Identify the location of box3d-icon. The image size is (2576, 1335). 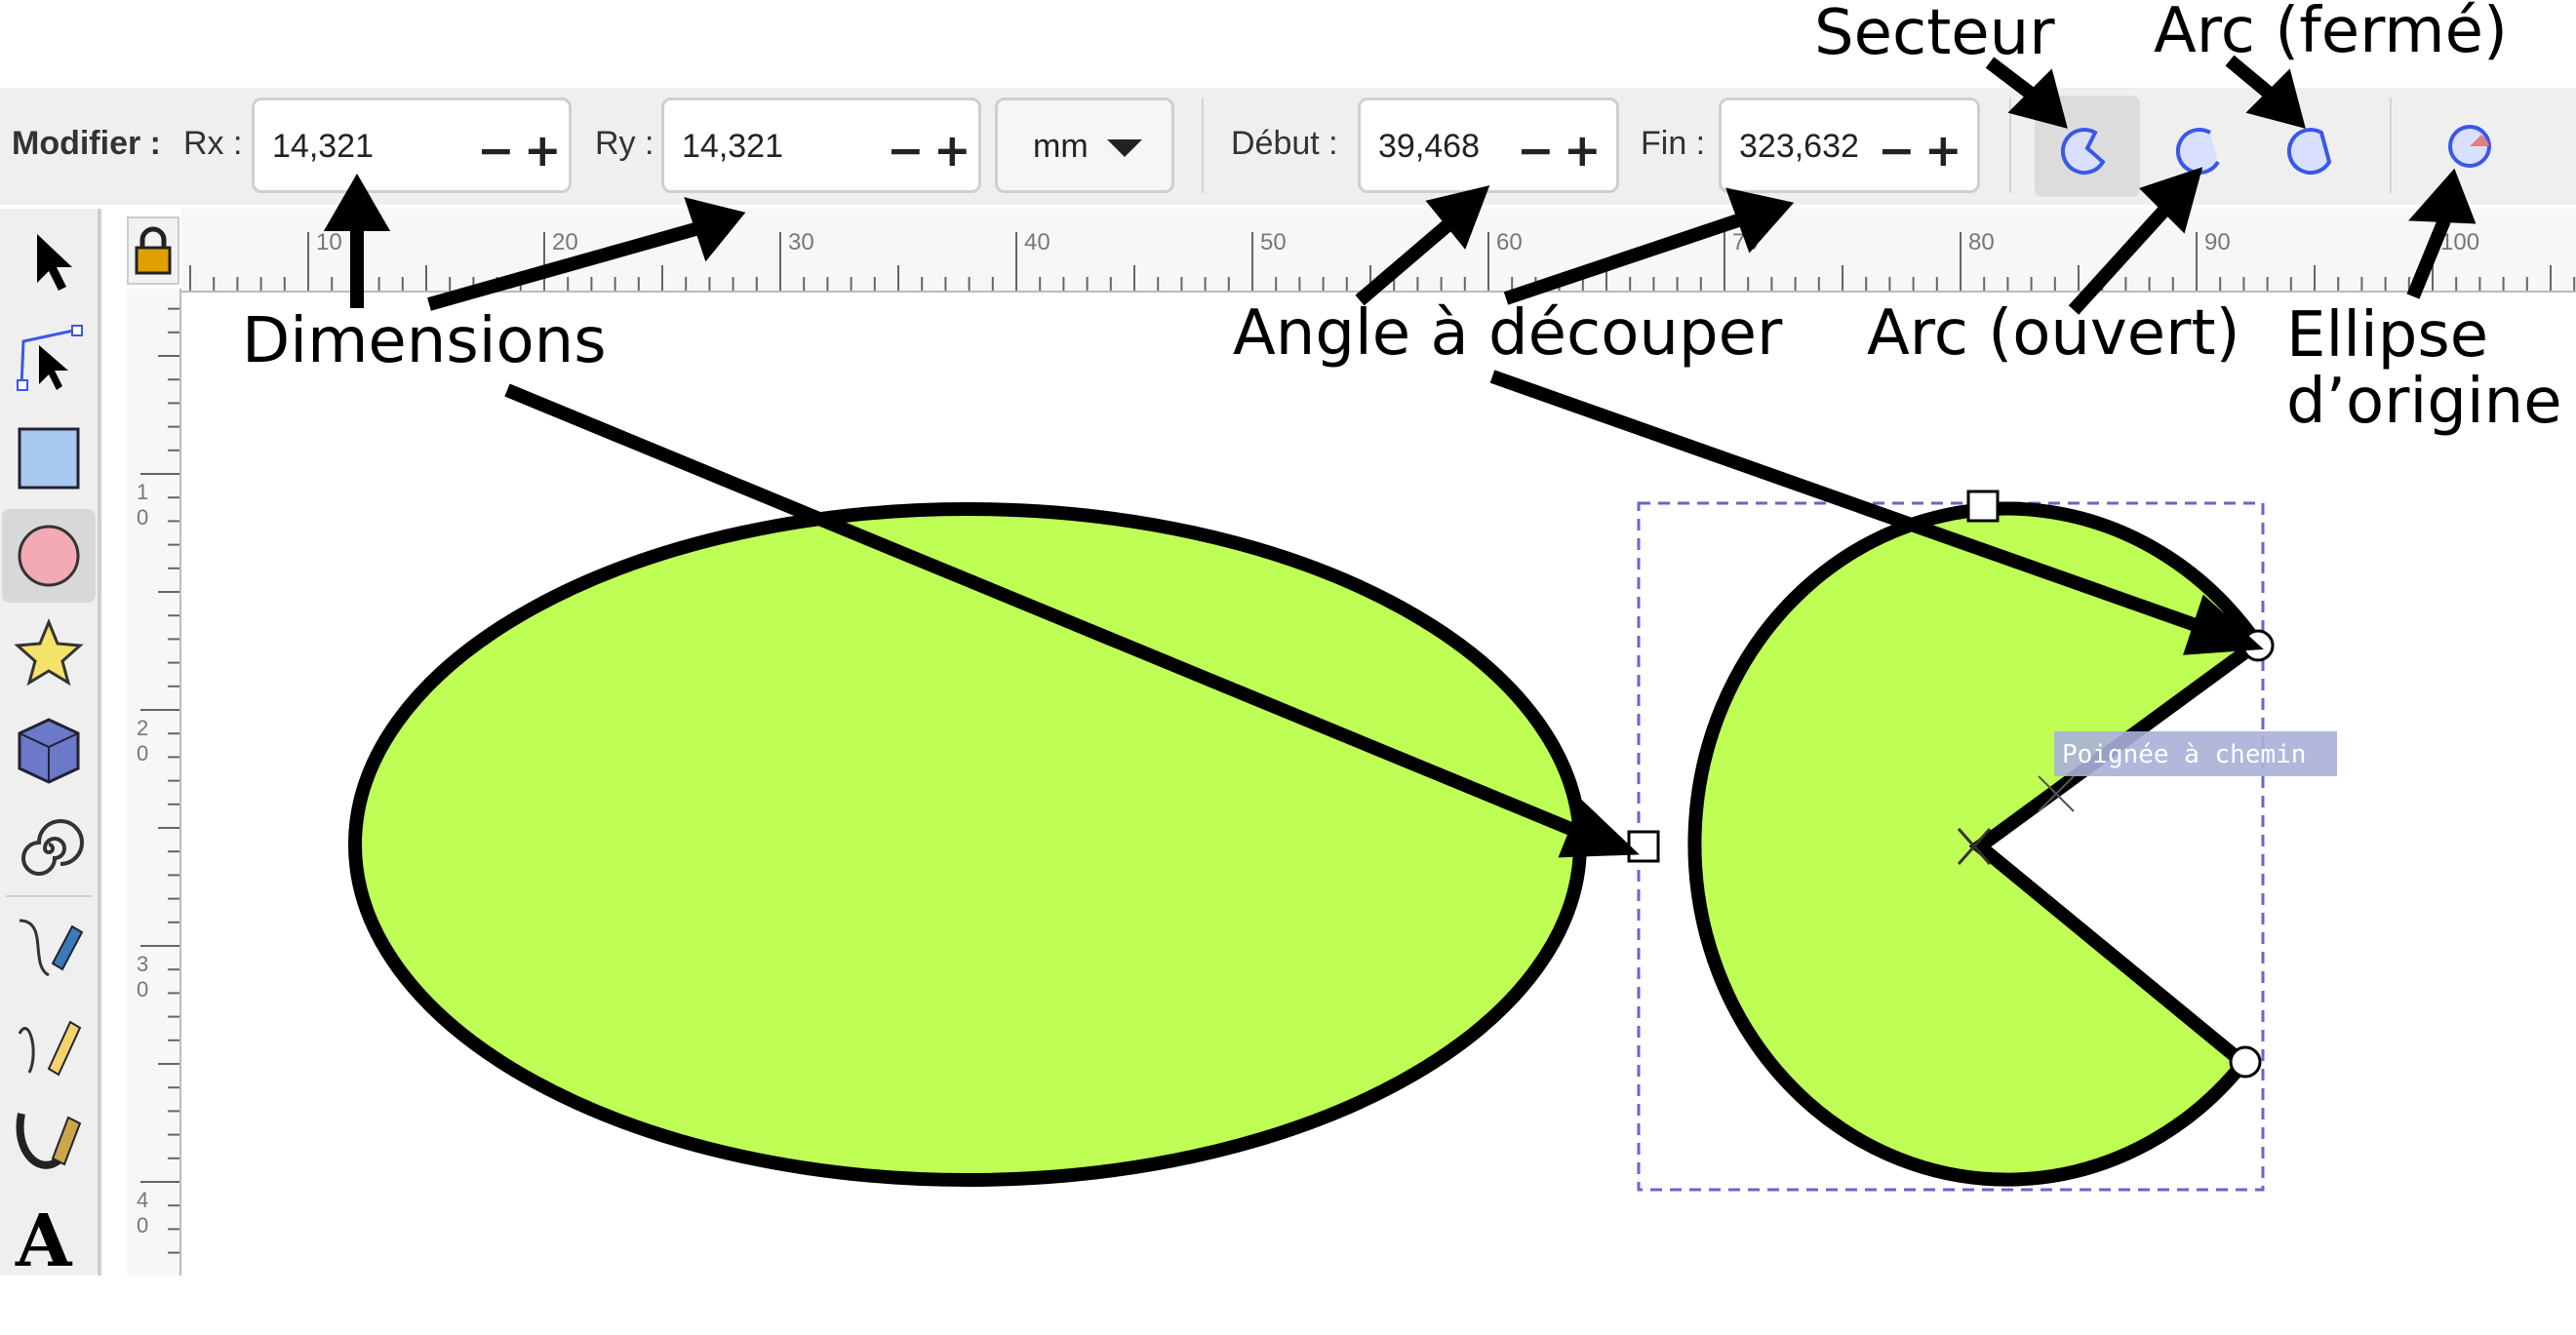
(49, 751).